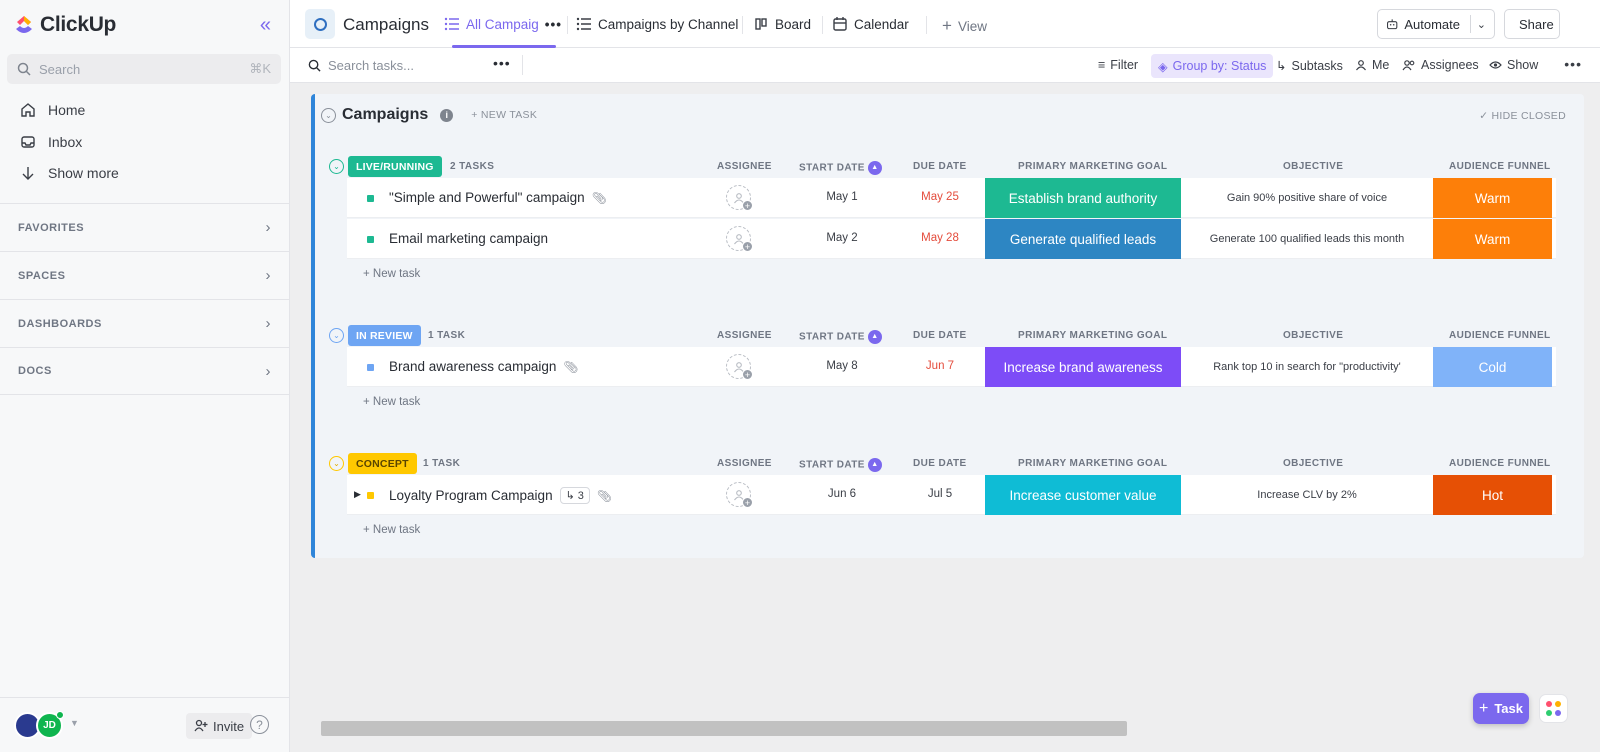  What do you see at coordinates (870, 24) in the screenshot?
I see `tab-calendar: Calendar` at bounding box center [870, 24].